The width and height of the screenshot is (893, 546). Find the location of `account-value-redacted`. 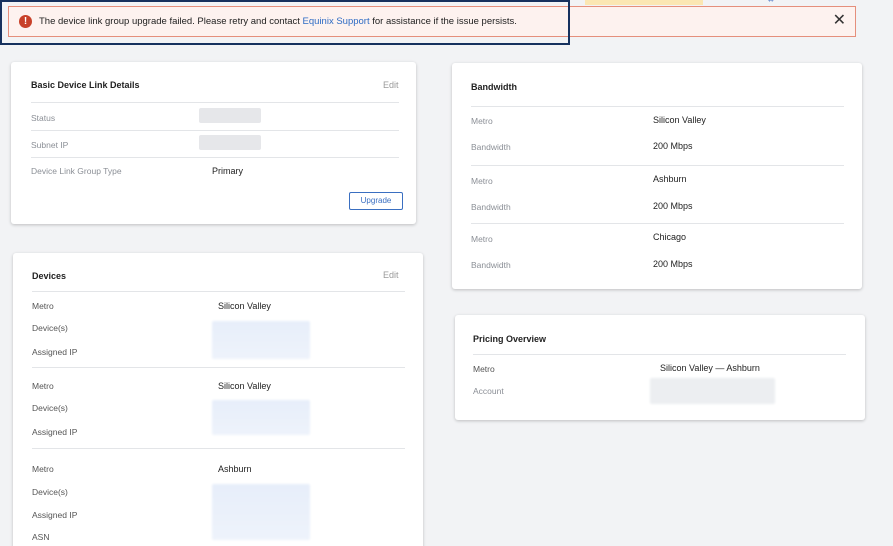

account-value-redacted is located at coordinates (712, 391).